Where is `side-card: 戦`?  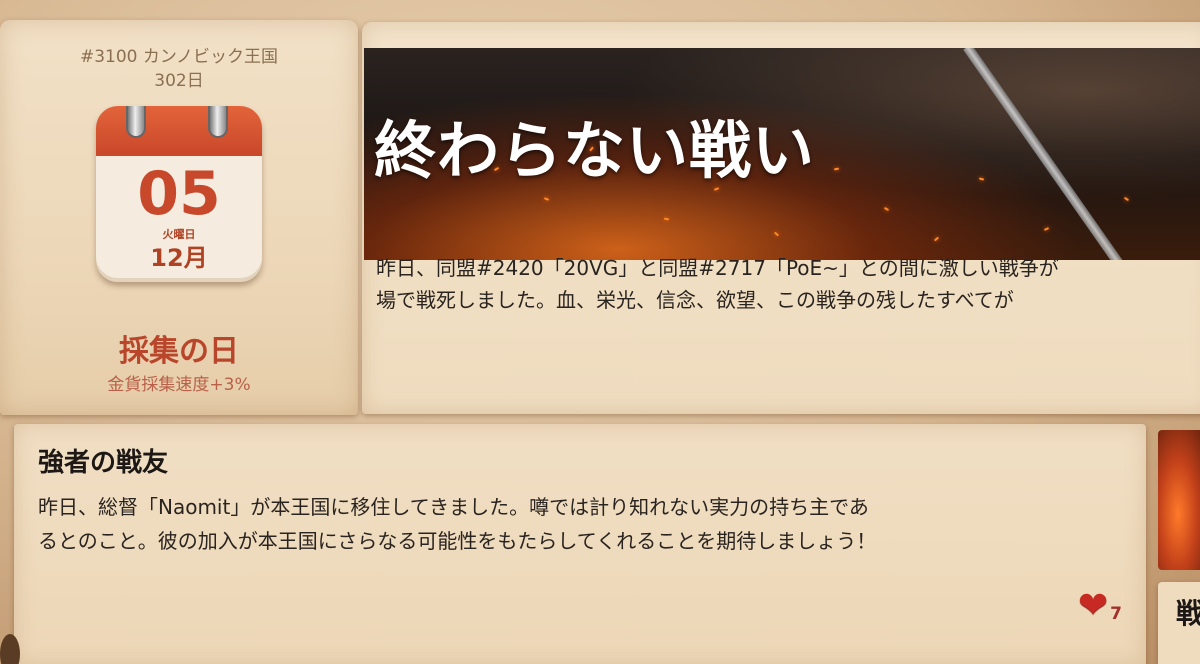 side-card: 戦 is located at coordinates (1179, 623).